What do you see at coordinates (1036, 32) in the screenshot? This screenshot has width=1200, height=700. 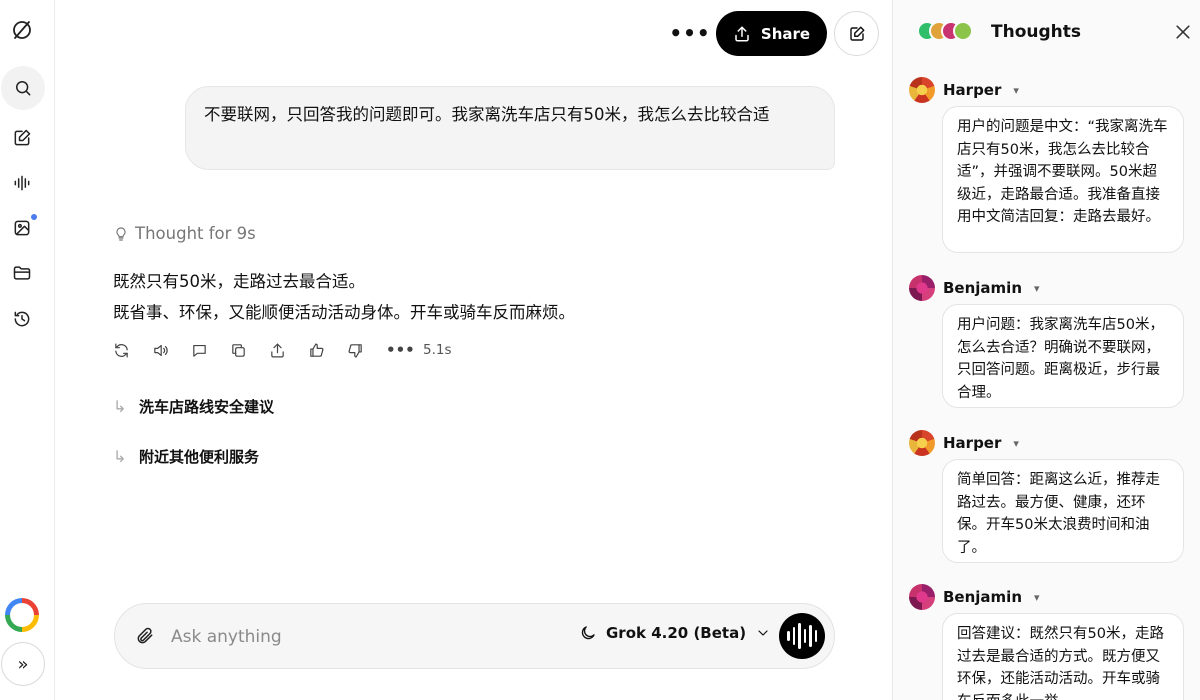 I see `panel-title: Thoughts` at bounding box center [1036, 32].